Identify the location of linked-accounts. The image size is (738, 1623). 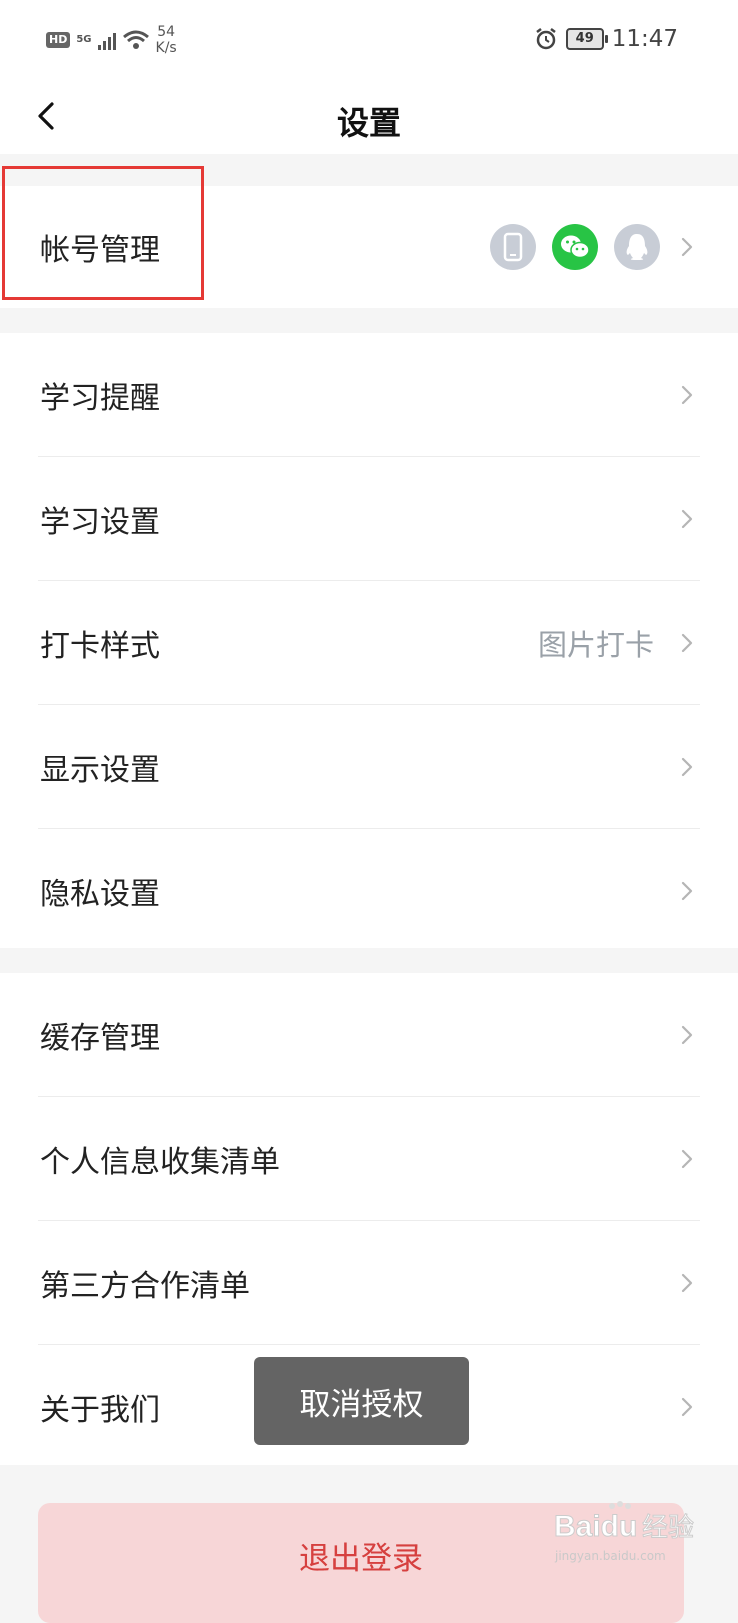
(575, 247).